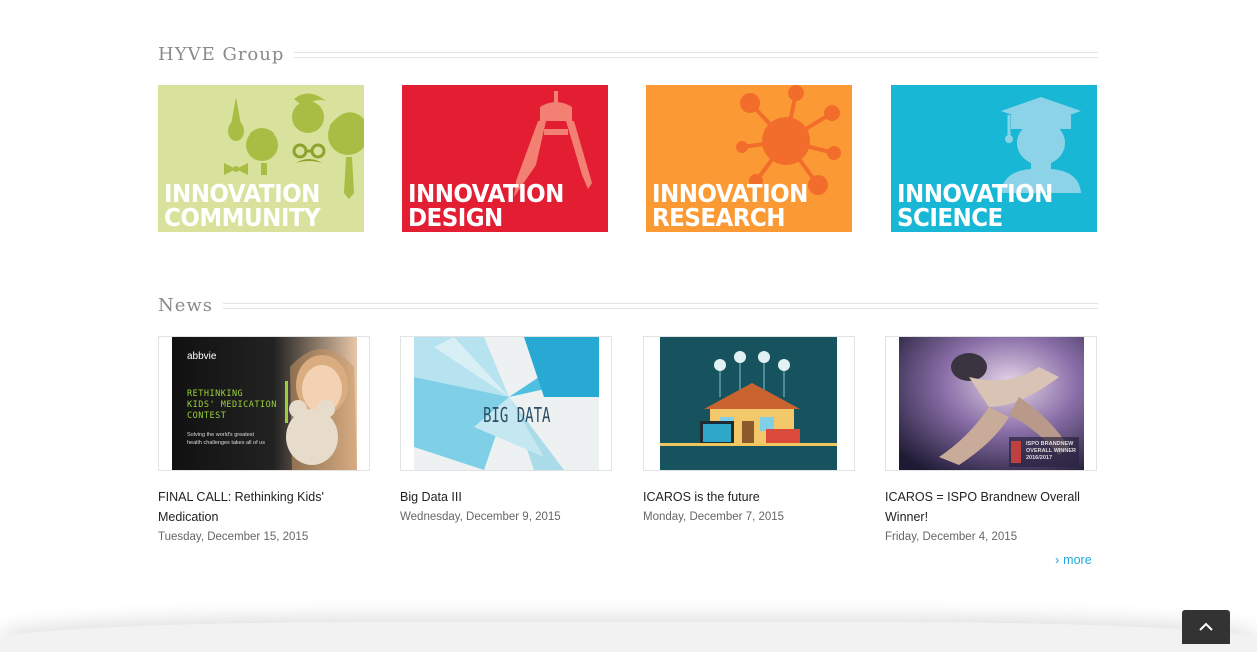  What do you see at coordinates (991, 403) in the screenshot?
I see `news-thumbnail: ISPO BRANDNEW OVERALL WINNER 2016/2017` at bounding box center [991, 403].